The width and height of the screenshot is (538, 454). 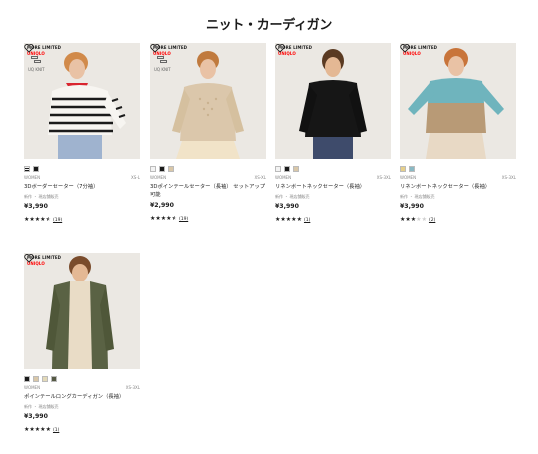 What do you see at coordinates (424, 219) in the screenshot?
I see `empty-star-icon: ★` at bounding box center [424, 219].